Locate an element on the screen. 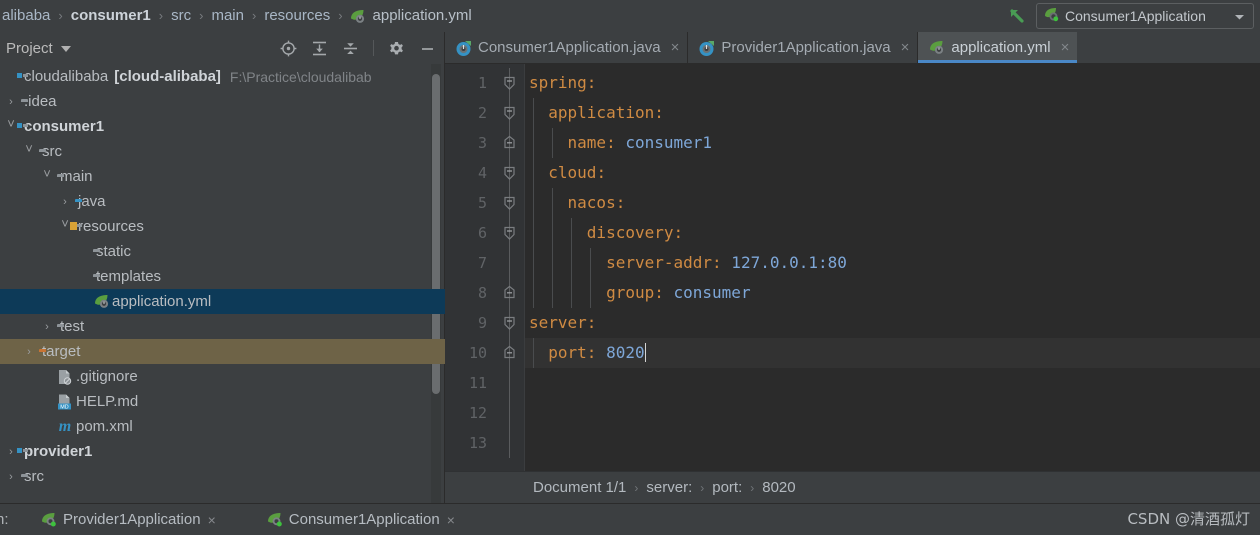 The height and width of the screenshot is (535, 1260). hide-panel-icon is located at coordinates (427, 48).